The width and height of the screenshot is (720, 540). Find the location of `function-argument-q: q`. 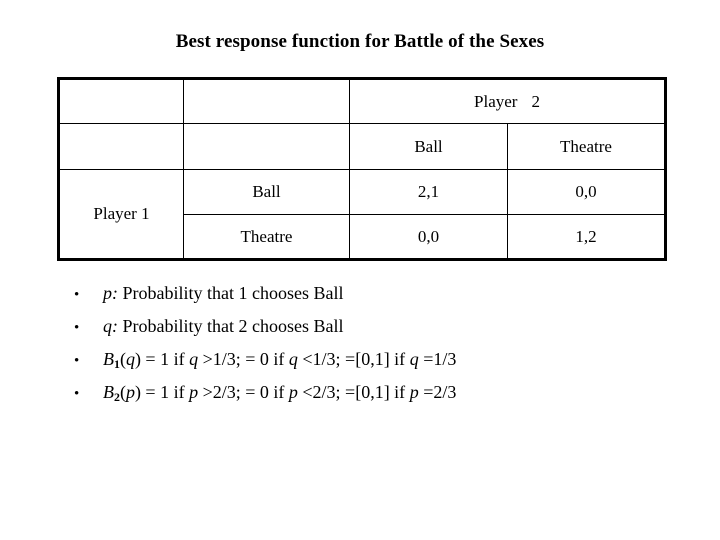

function-argument-q: q is located at coordinates (130, 359).